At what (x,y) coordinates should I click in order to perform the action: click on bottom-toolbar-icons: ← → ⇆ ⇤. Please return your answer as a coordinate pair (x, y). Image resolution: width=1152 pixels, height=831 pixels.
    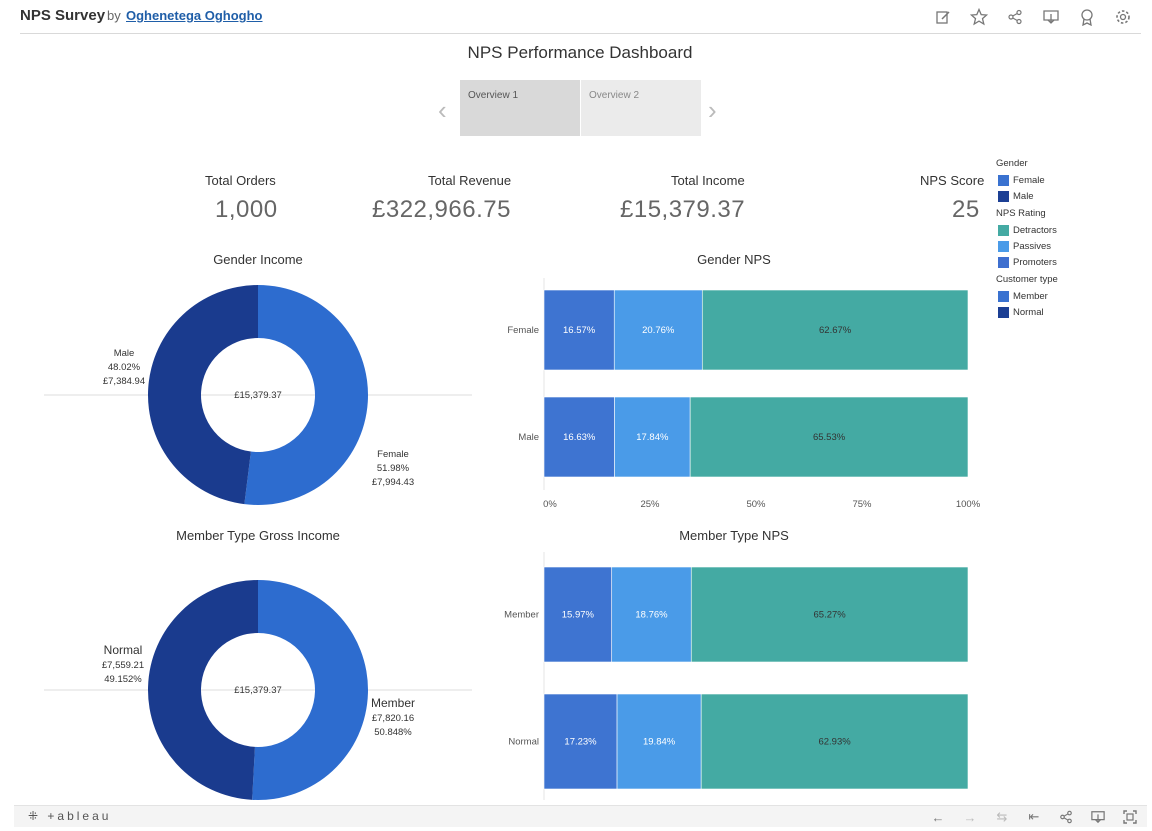
    Looking at the image, I should click on (1034, 817).